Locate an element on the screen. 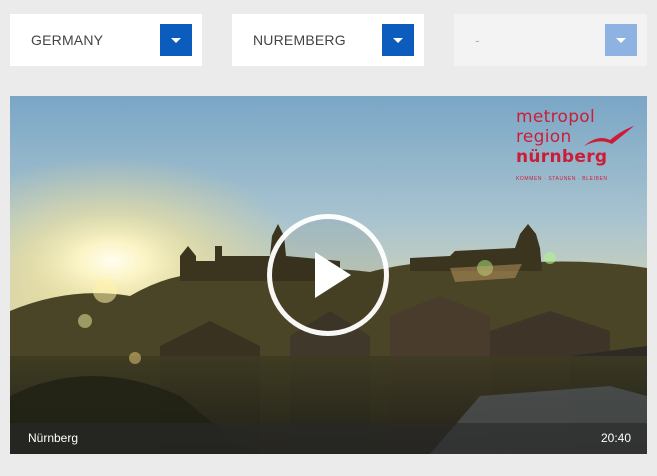  webcam-time: 20:40 is located at coordinates (615, 438).